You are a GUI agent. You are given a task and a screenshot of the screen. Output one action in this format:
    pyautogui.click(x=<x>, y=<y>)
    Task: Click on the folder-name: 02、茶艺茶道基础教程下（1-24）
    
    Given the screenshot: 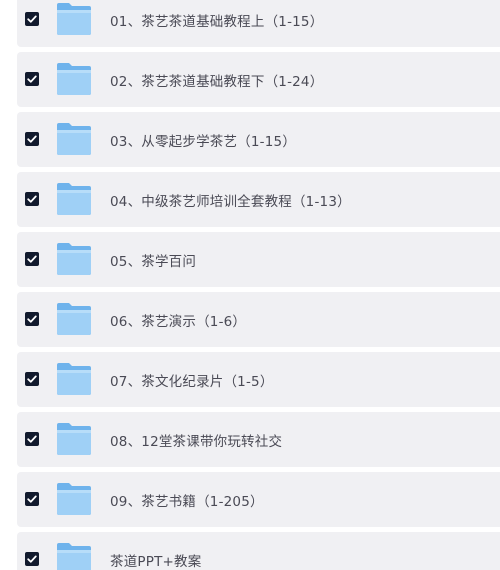 What is the action you would take?
    pyautogui.click(x=217, y=82)
    